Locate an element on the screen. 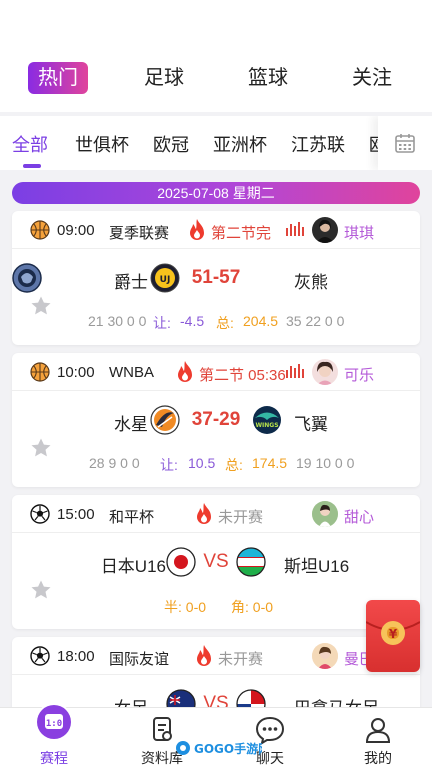 Image resolution: width=432 pixels, height=768 pixels. total-value: 204.5 is located at coordinates (261, 321).